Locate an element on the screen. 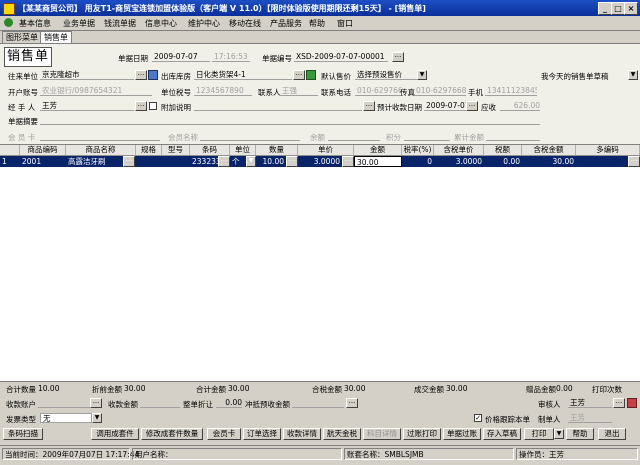 The image size is (640, 465). cell-name: 高露洁牙刷 is located at coordinates (94, 161).